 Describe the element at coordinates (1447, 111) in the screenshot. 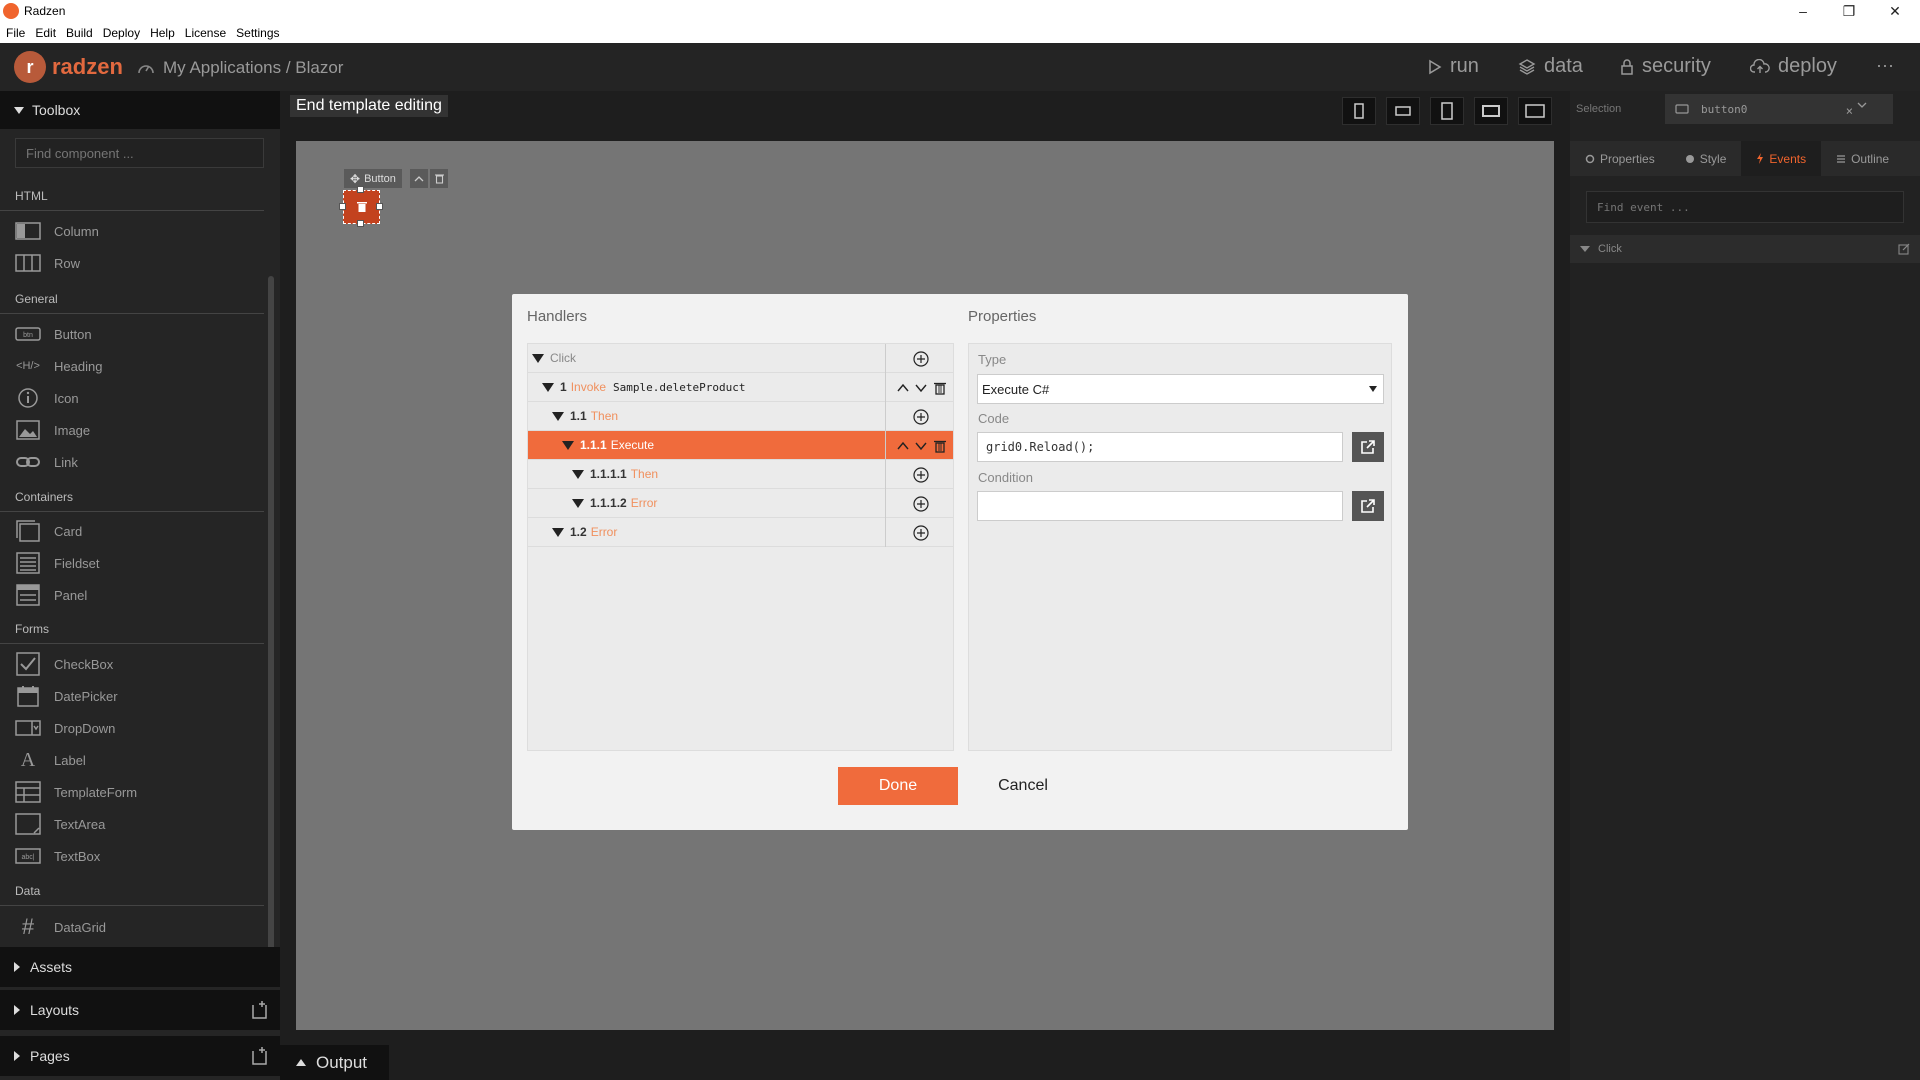

I see `tablet-portrait-icon` at that location.